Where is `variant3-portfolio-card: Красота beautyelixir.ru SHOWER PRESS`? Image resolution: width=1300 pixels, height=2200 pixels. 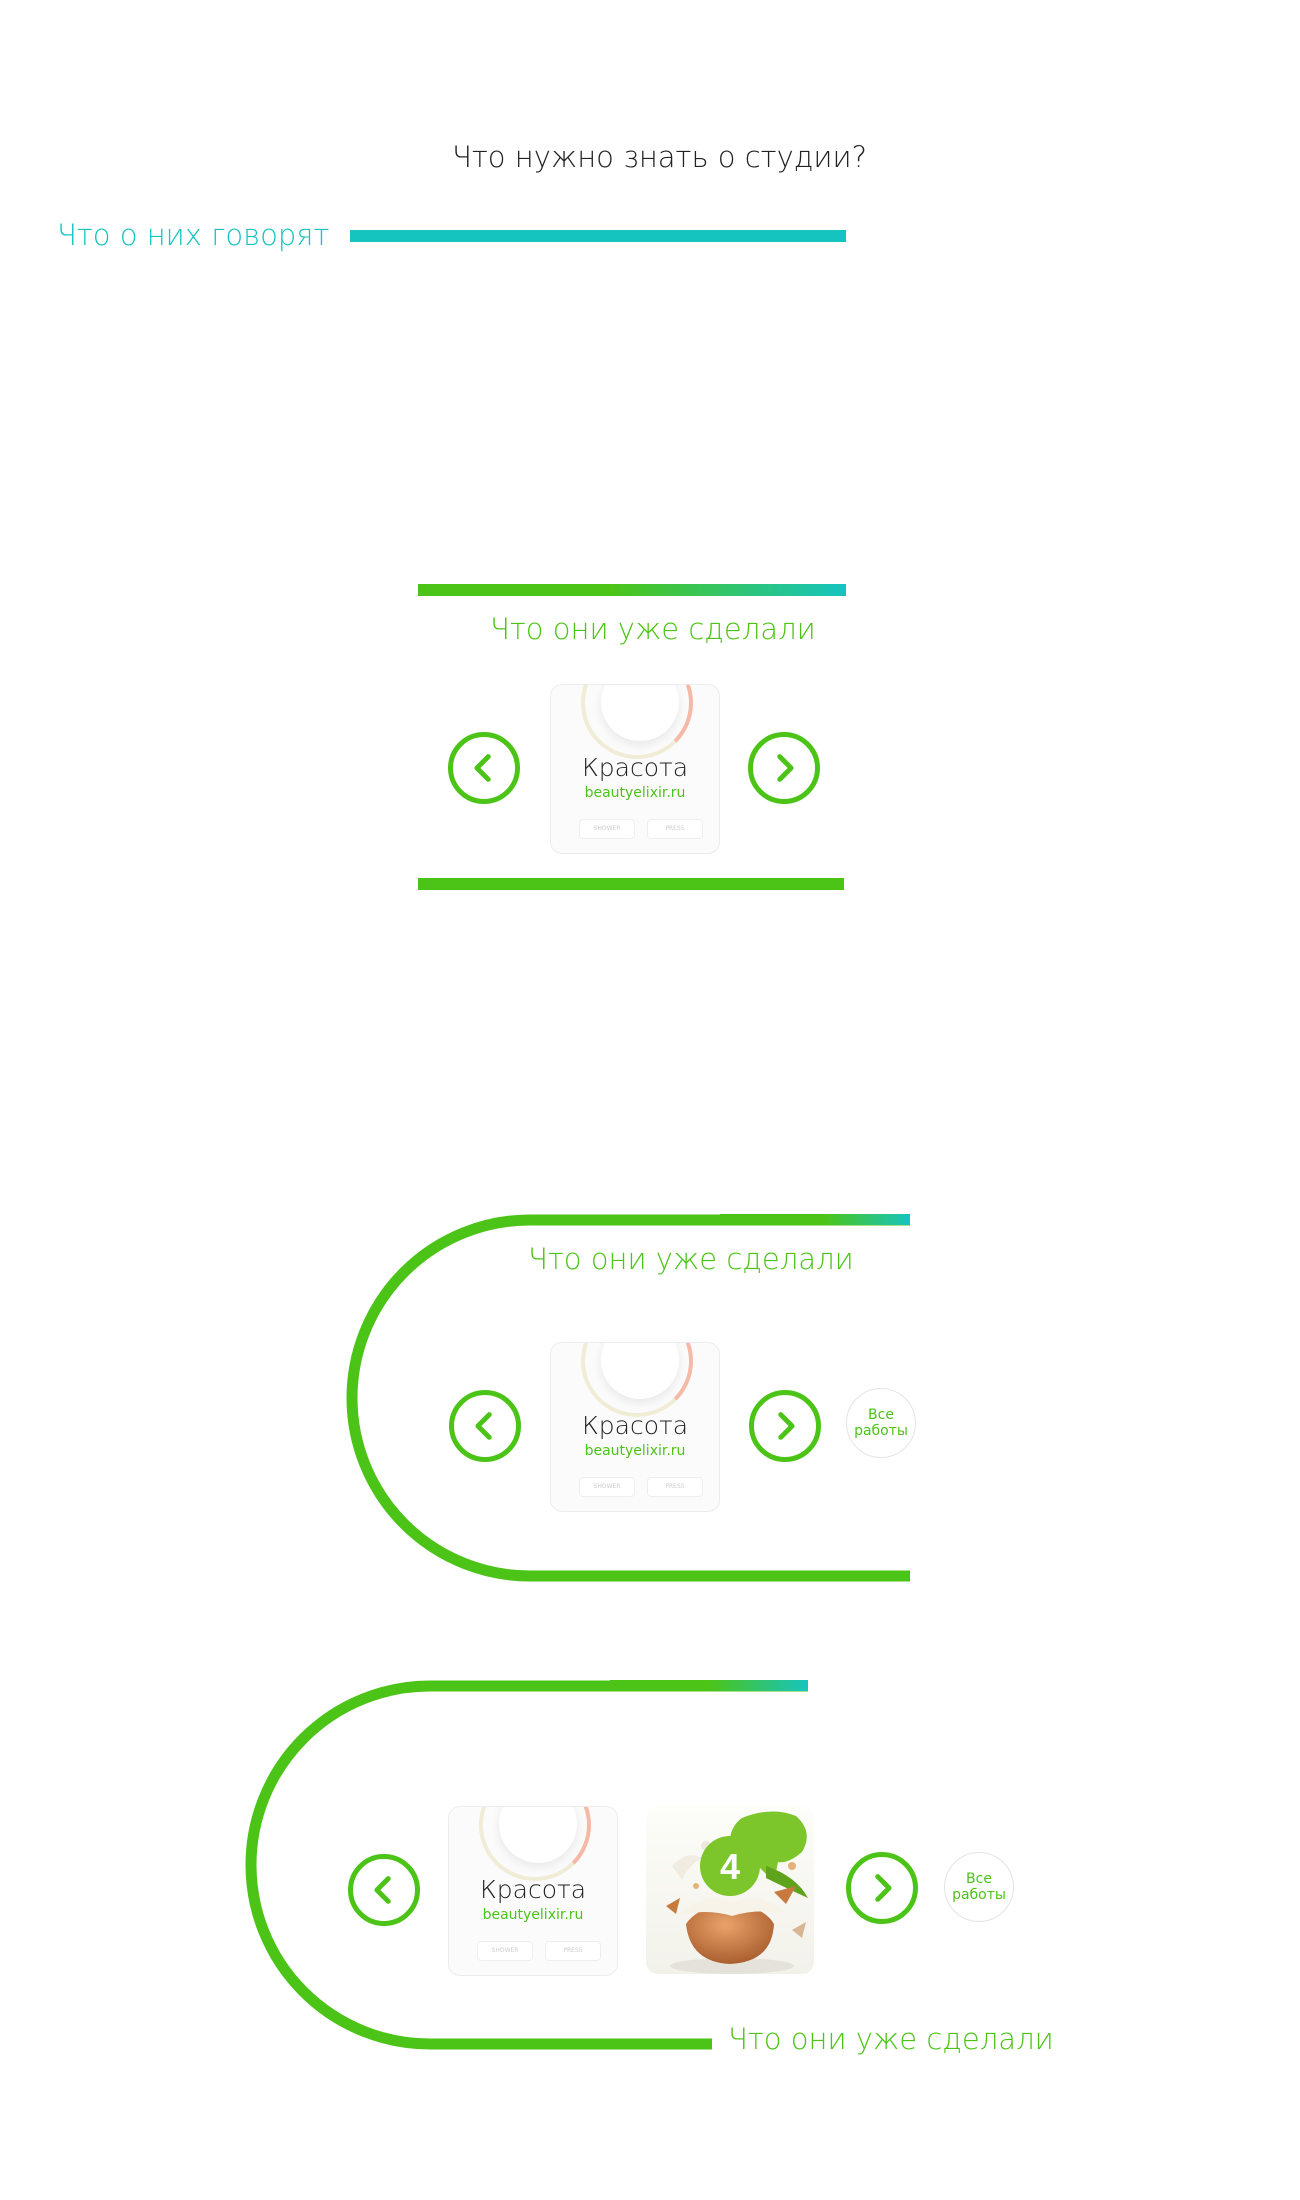 variant3-portfolio-card: Красота beautyelixir.ru SHOWER PRESS is located at coordinates (533, 1891).